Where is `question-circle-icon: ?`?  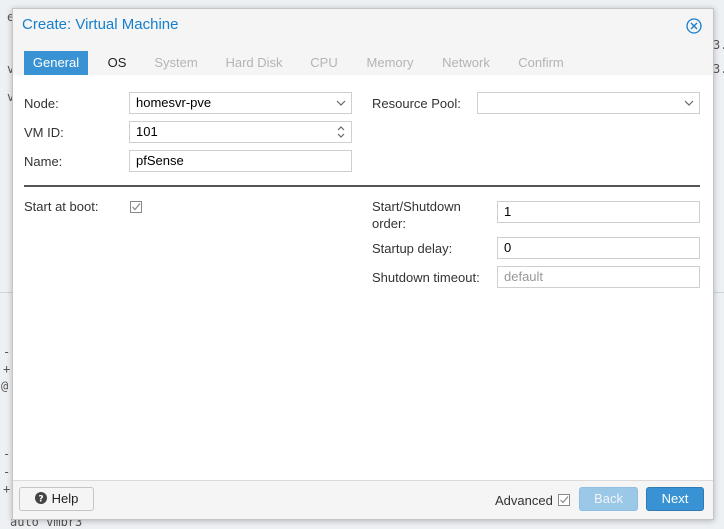 question-circle-icon: ? is located at coordinates (40, 498).